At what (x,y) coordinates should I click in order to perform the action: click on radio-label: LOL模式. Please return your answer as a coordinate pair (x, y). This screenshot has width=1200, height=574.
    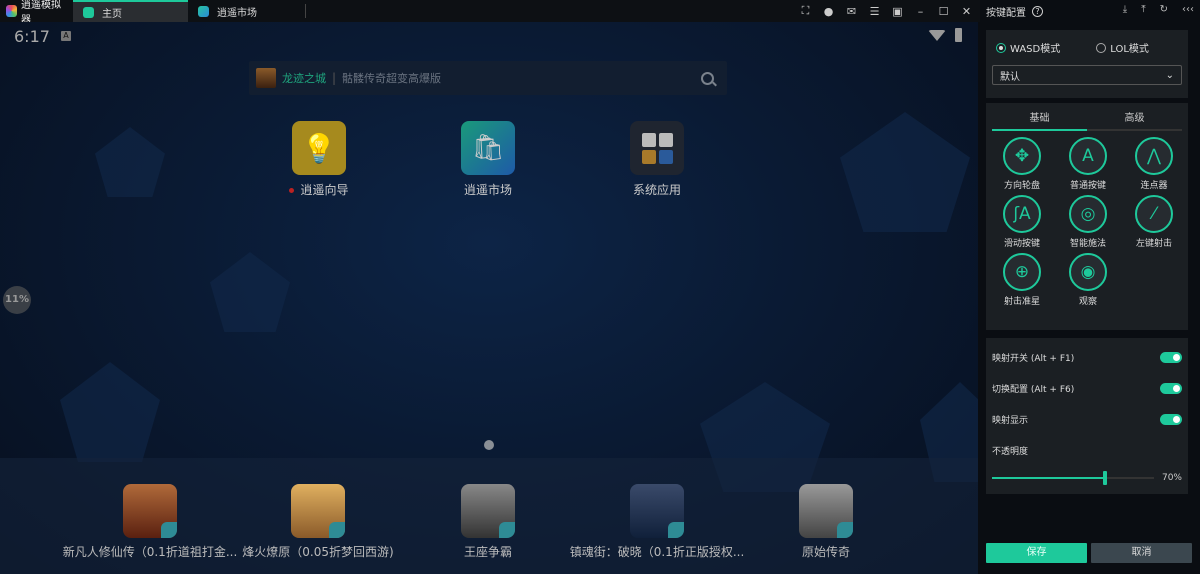
    Looking at the image, I should click on (1129, 49).